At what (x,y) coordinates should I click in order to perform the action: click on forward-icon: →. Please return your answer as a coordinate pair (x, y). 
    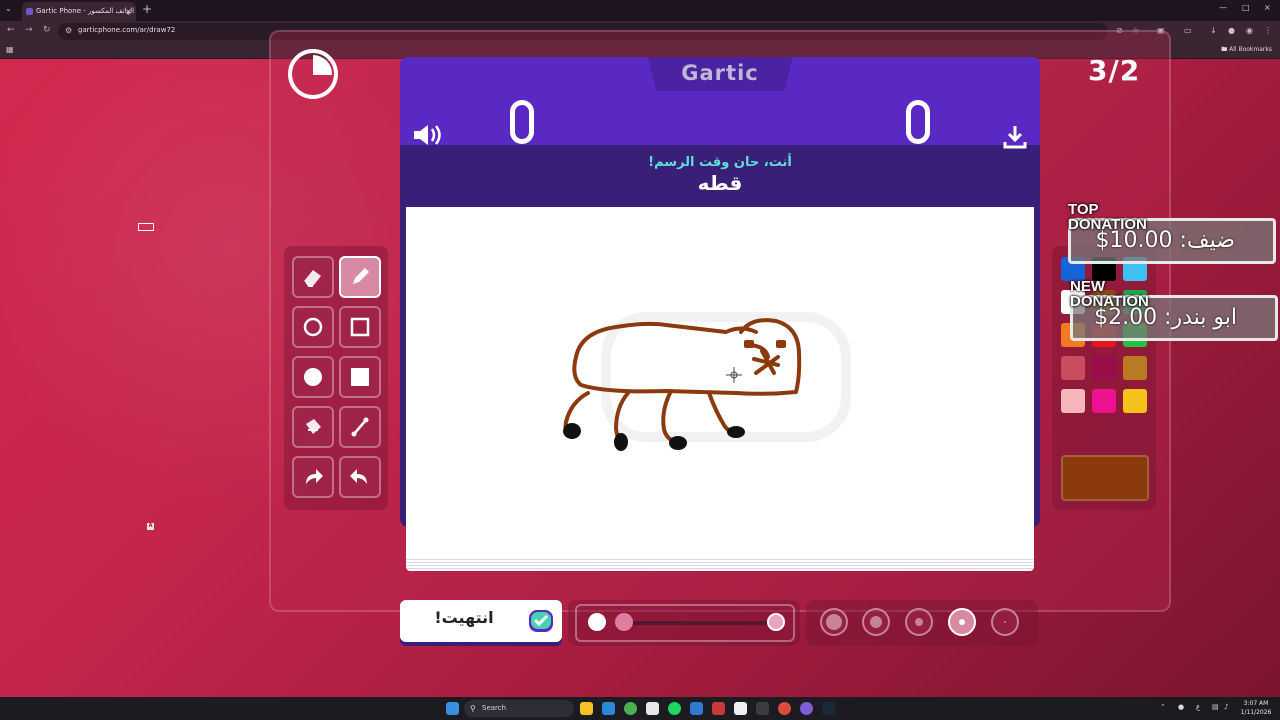
    Looking at the image, I should click on (29, 30).